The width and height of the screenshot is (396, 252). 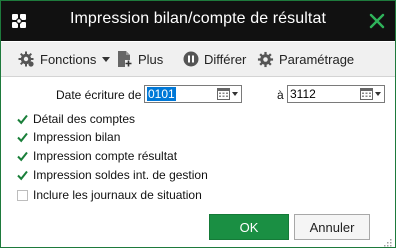 I want to click on date-to-label: à, so click(x=280, y=95).